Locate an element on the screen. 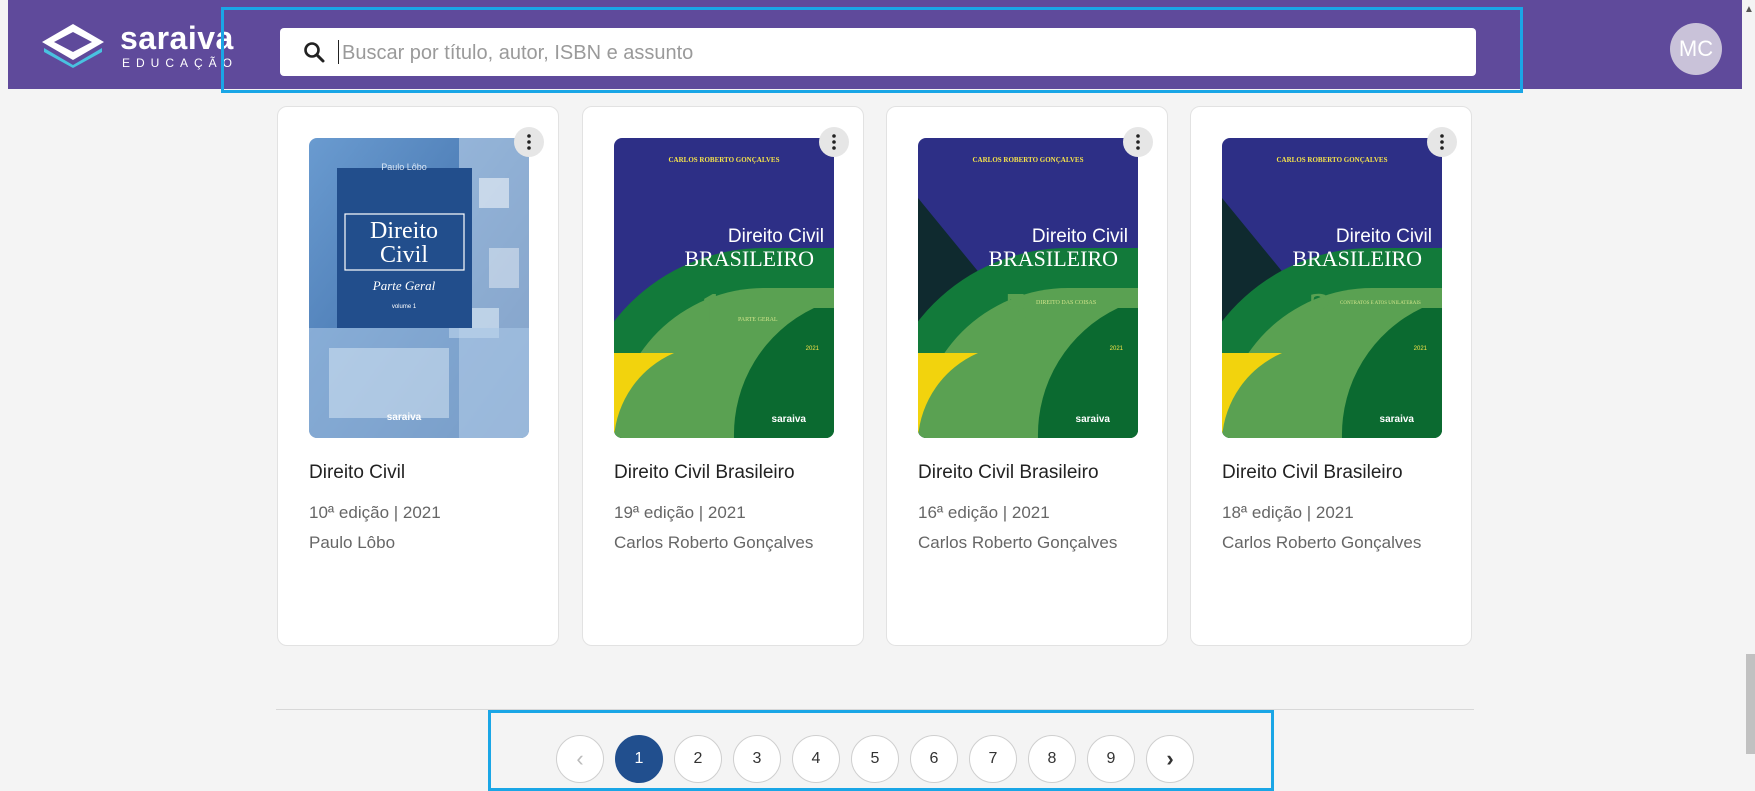 Image resolution: width=1755 pixels, height=791 pixels. page-button-9: 9 is located at coordinates (1111, 759).